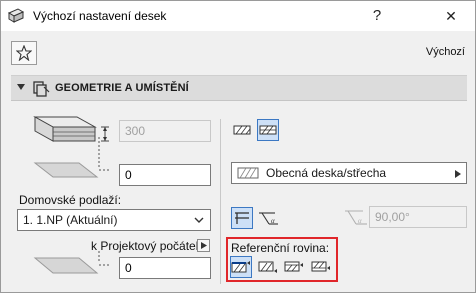 This screenshot has height=293, width=476. What do you see at coordinates (326, 173) in the screenshot?
I see `structure-name: Obecná deska/střecha` at bounding box center [326, 173].